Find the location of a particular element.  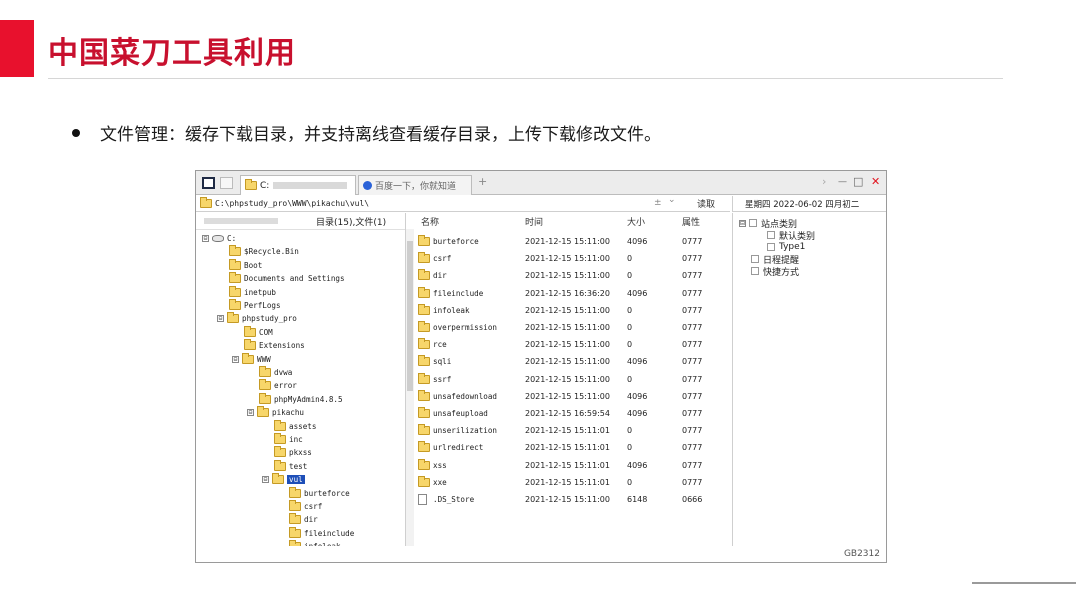

file-row: unsafeupload 2021-12-15 16:59:54 4096 0777 is located at coordinates (572, 413).